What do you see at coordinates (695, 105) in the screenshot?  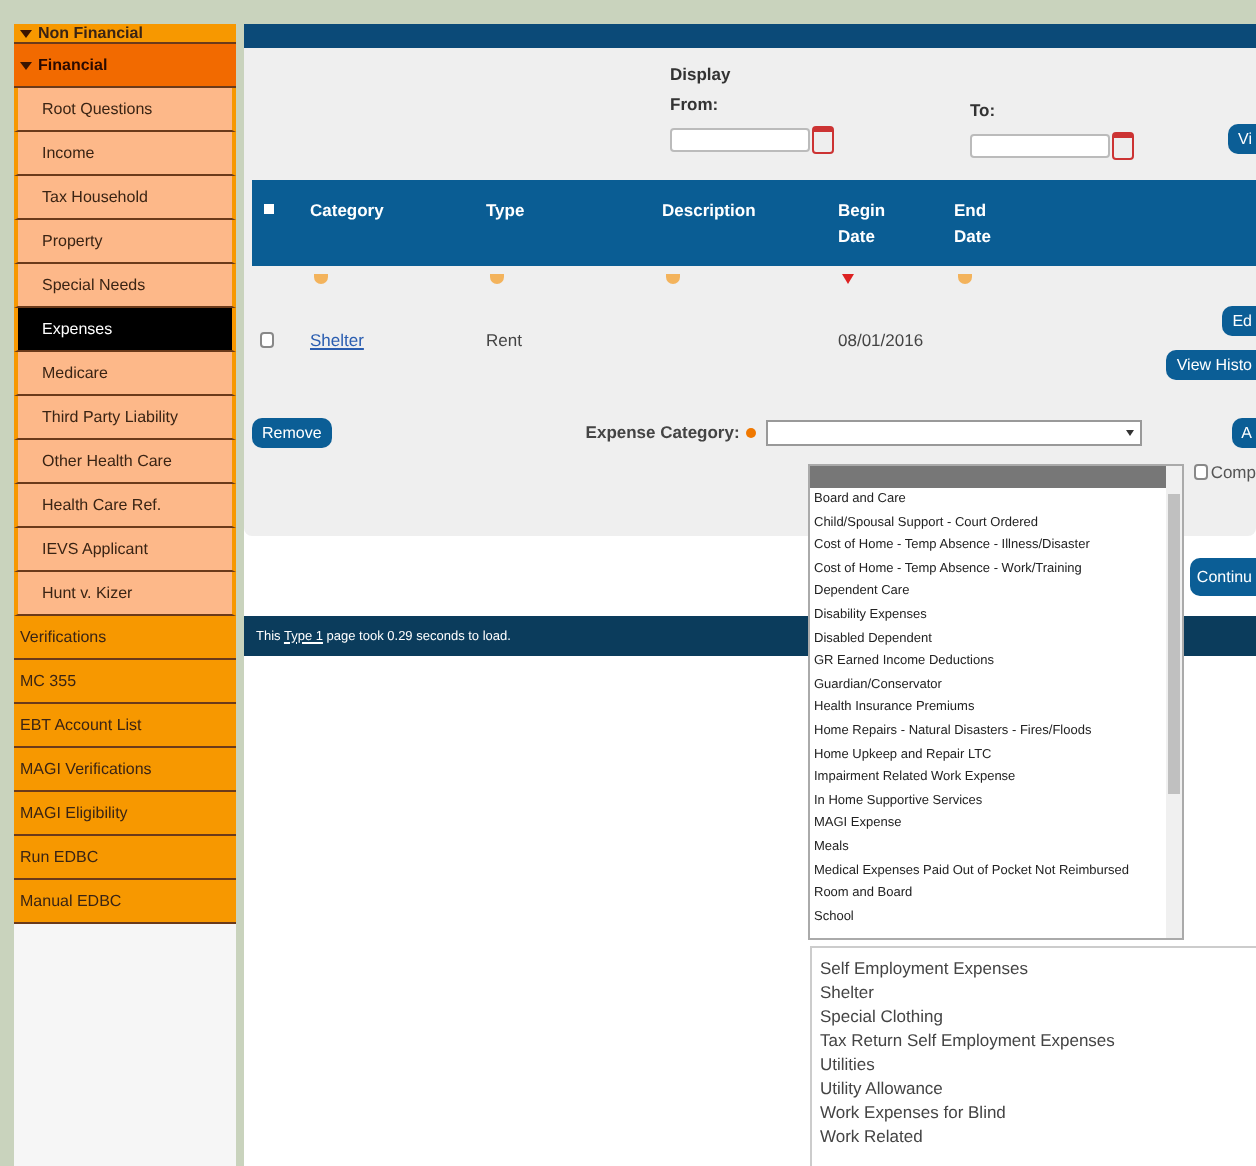 I see `from-label: From:` at bounding box center [695, 105].